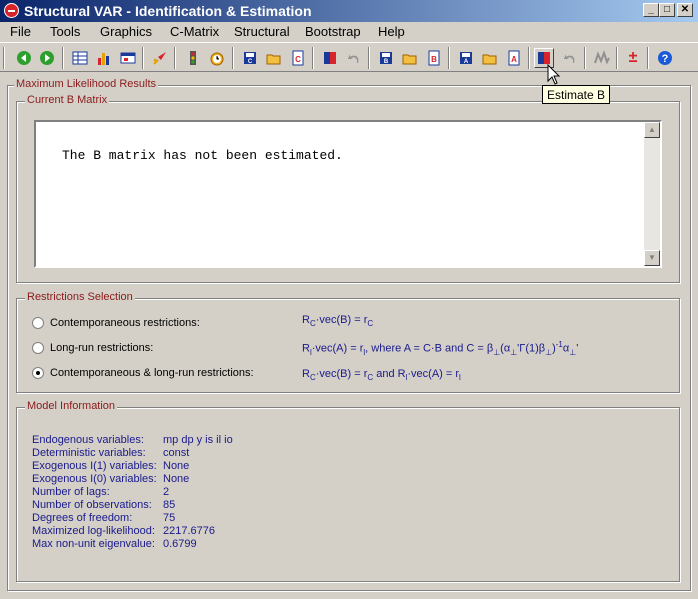  I want to click on info-value: 2217.6776, so click(189, 531).